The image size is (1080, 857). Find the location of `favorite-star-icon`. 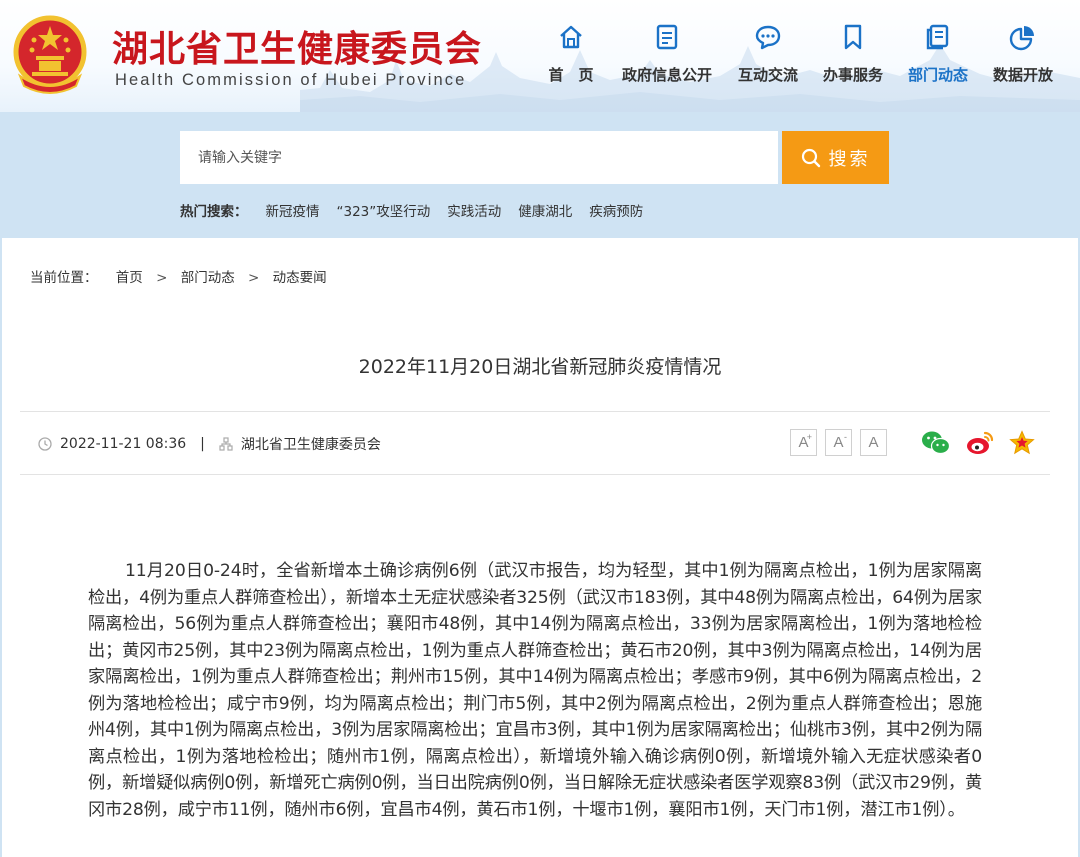

favorite-star-icon is located at coordinates (1022, 442).